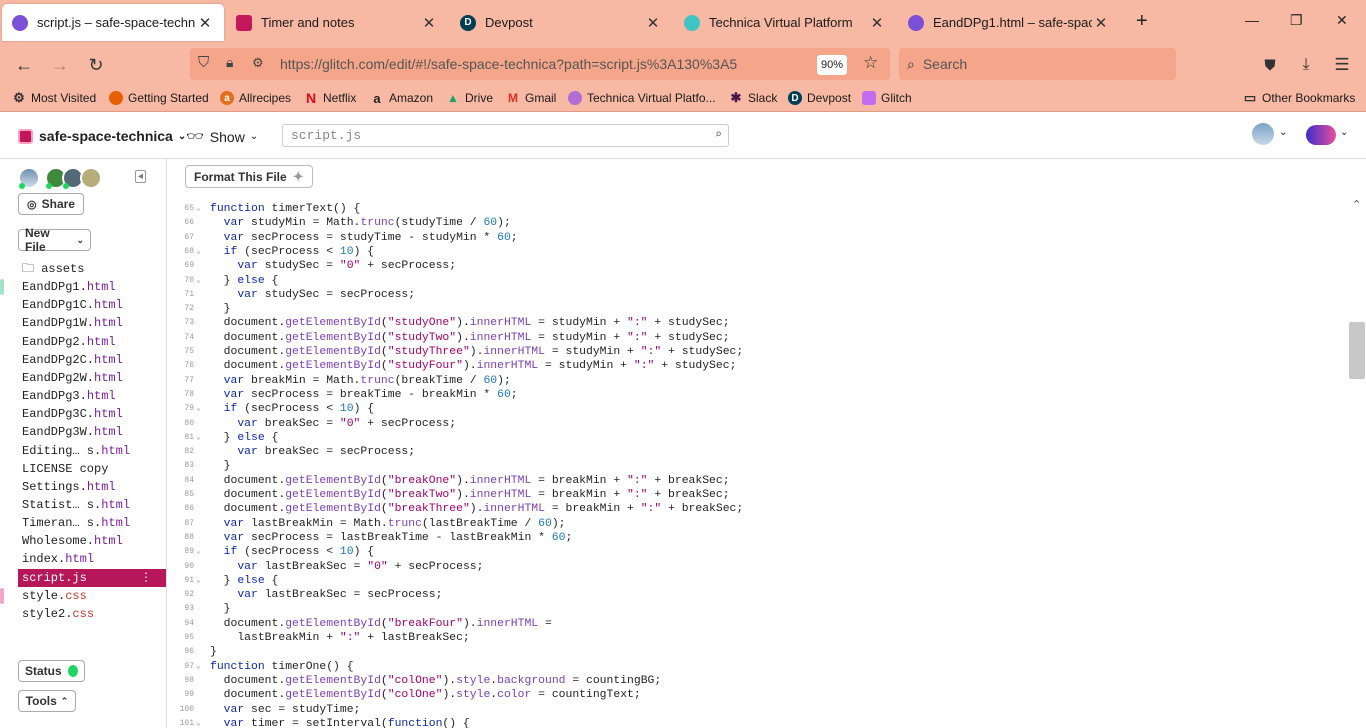  Describe the element at coordinates (92, 287) in the screenshot. I see `file-item: EandDPg1.html` at that location.